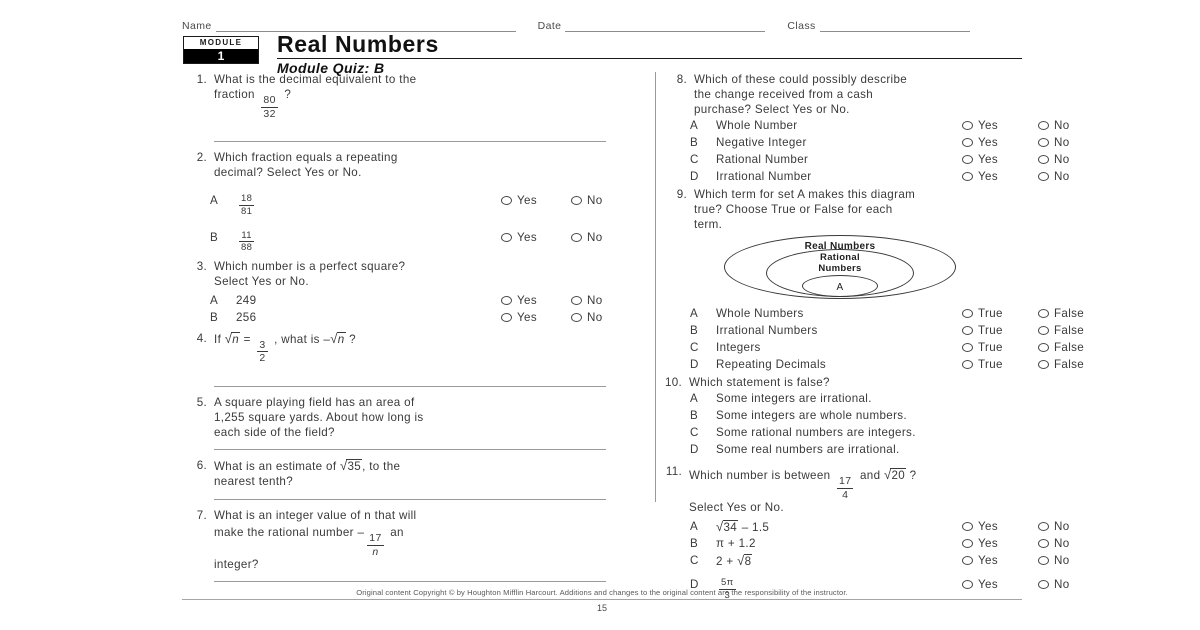 The image size is (1200, 630). I want to click on question-7-line-2-post: an, so click(397, 532).